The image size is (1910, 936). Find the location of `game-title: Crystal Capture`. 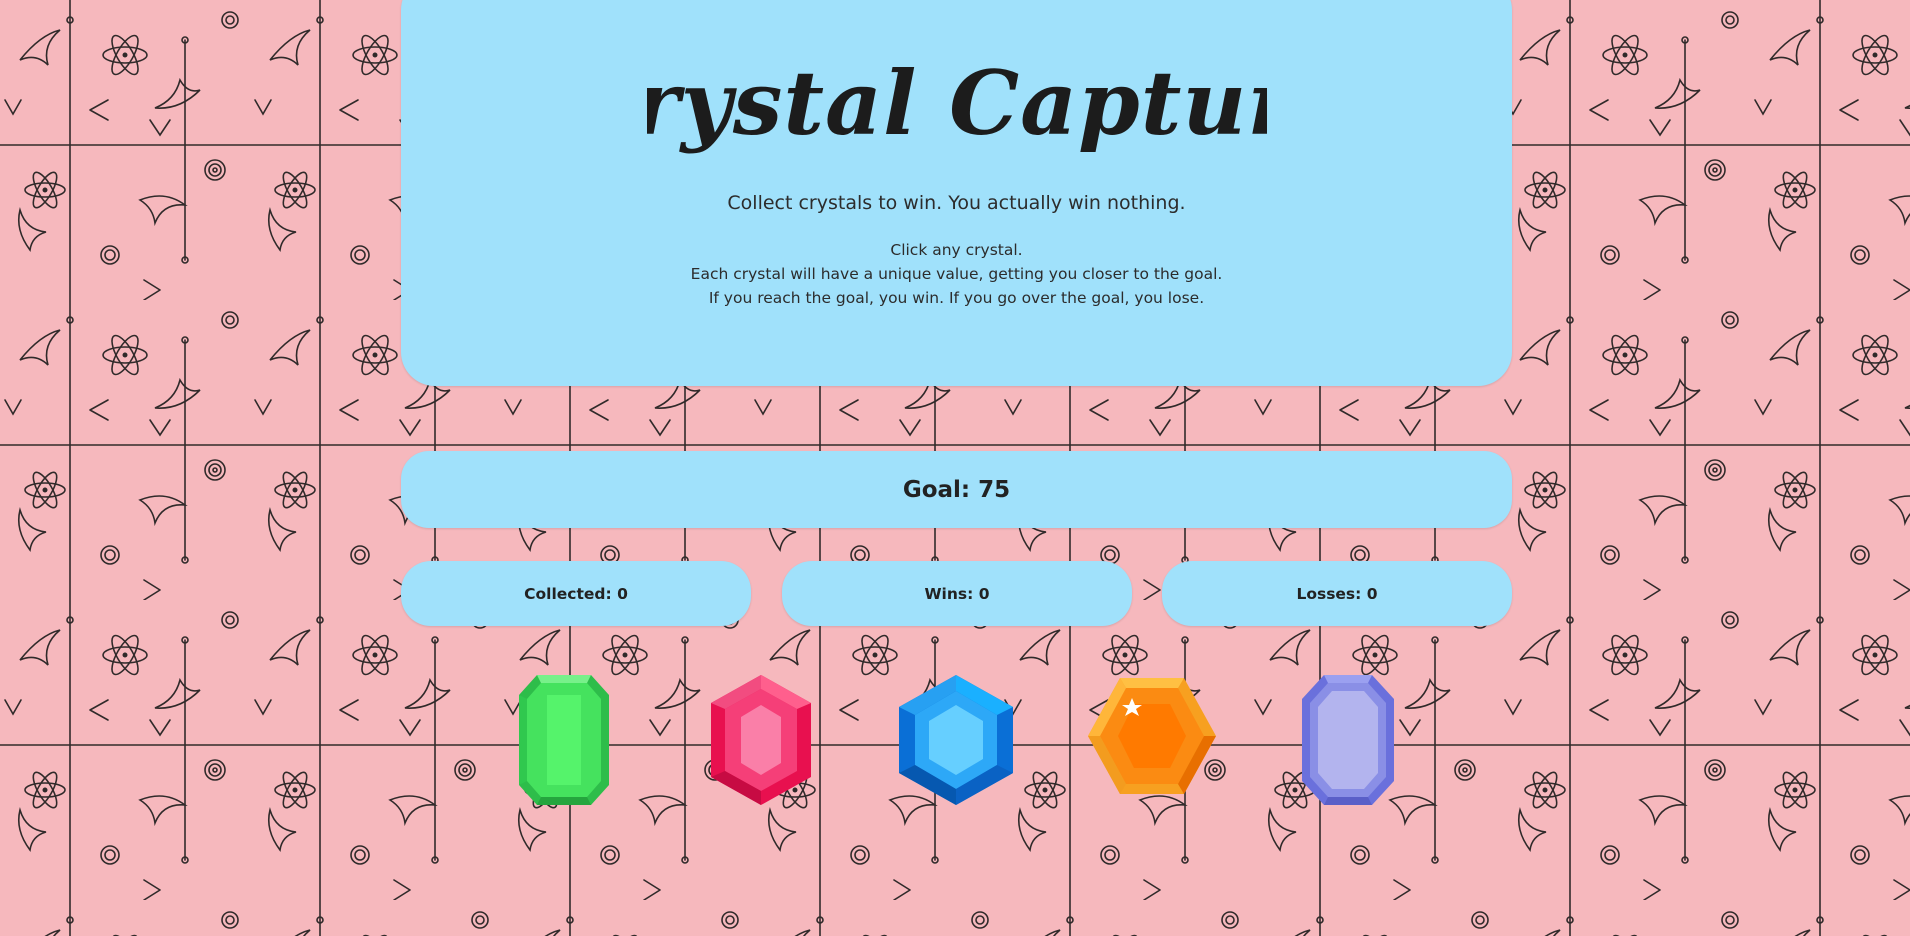

game-title: Crystal Capture is located at coordinates (956, 99).